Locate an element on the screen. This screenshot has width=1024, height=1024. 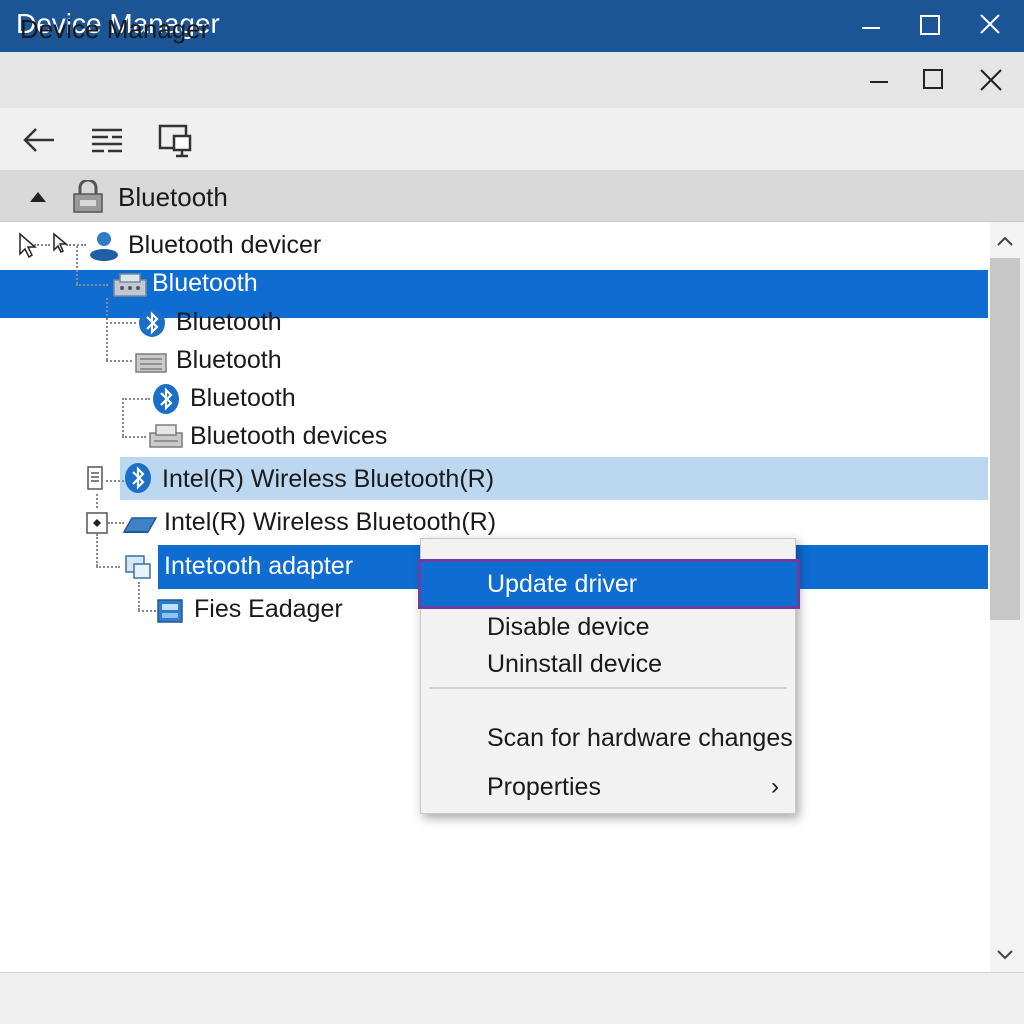
expand-arrow-icon is located at coordinates (61, 245).